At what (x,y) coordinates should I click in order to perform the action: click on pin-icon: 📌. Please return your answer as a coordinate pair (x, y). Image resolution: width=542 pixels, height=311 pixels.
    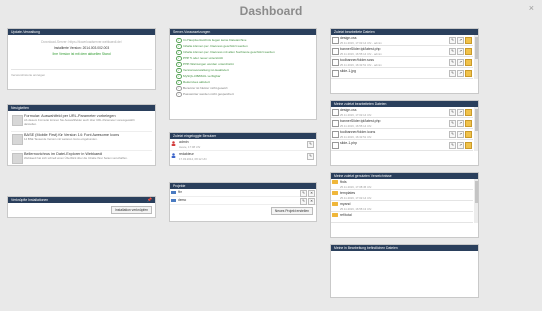
    Looking at the image, I should click on (149, 200).